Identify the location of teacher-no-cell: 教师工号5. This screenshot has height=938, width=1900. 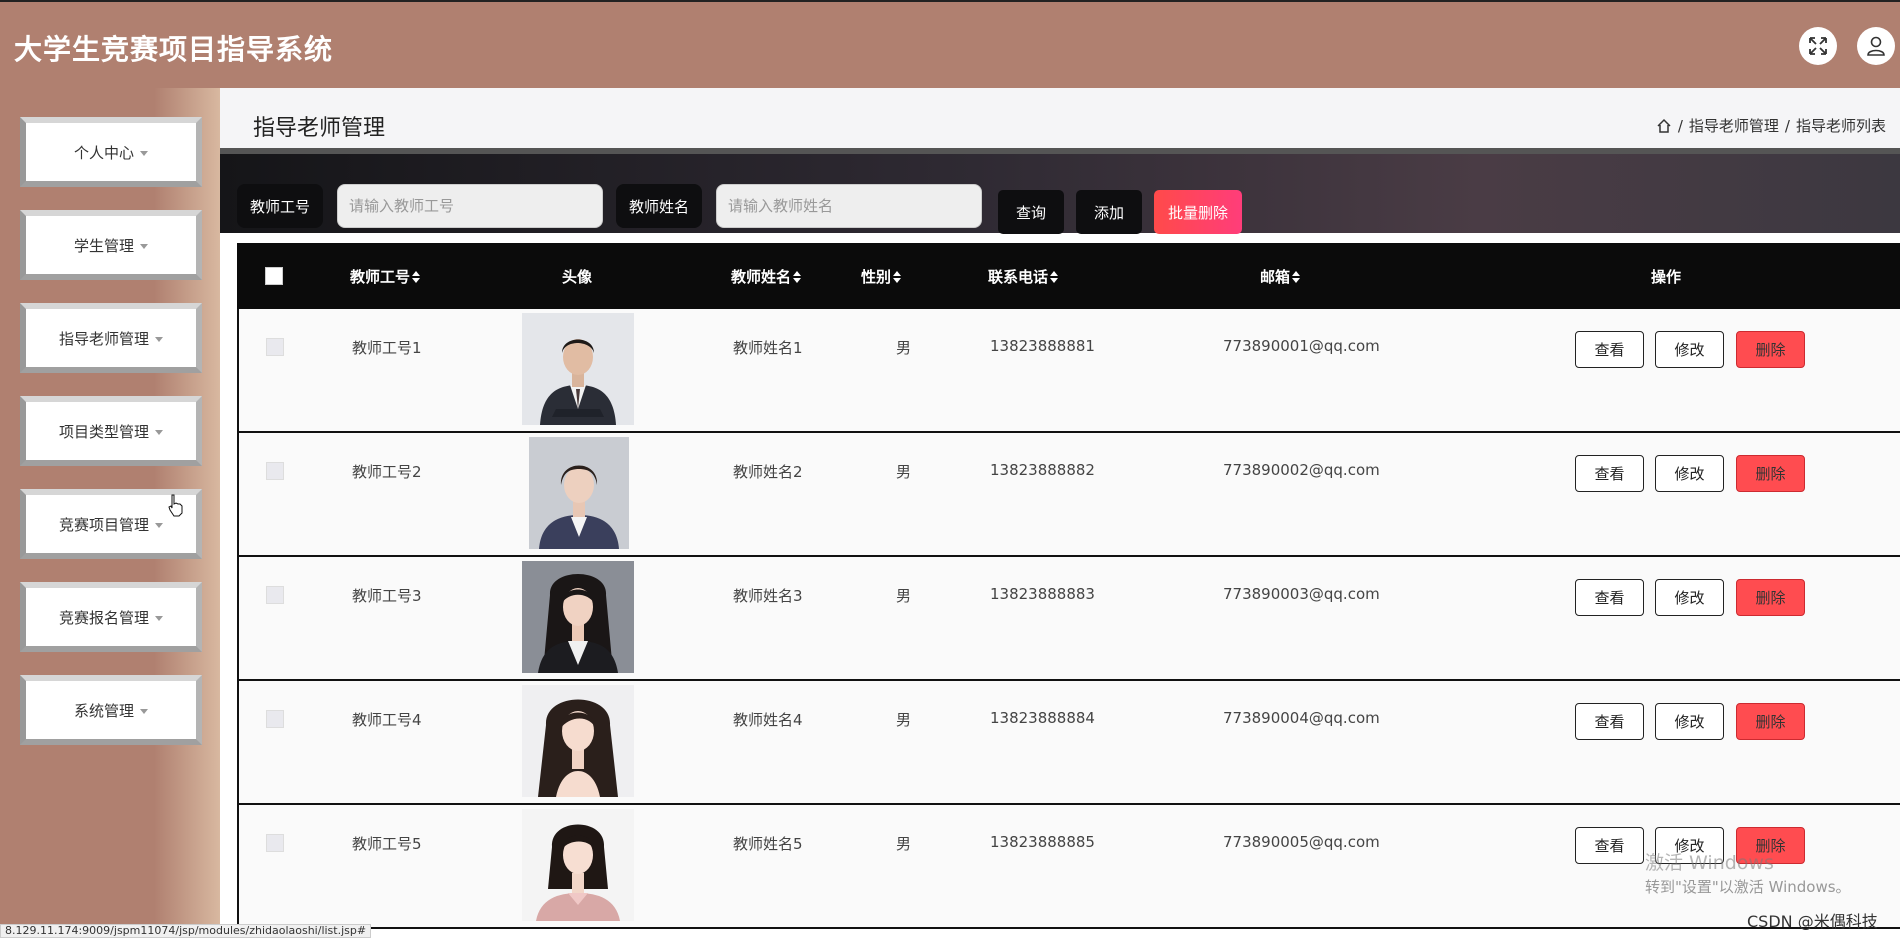
(387, 844).